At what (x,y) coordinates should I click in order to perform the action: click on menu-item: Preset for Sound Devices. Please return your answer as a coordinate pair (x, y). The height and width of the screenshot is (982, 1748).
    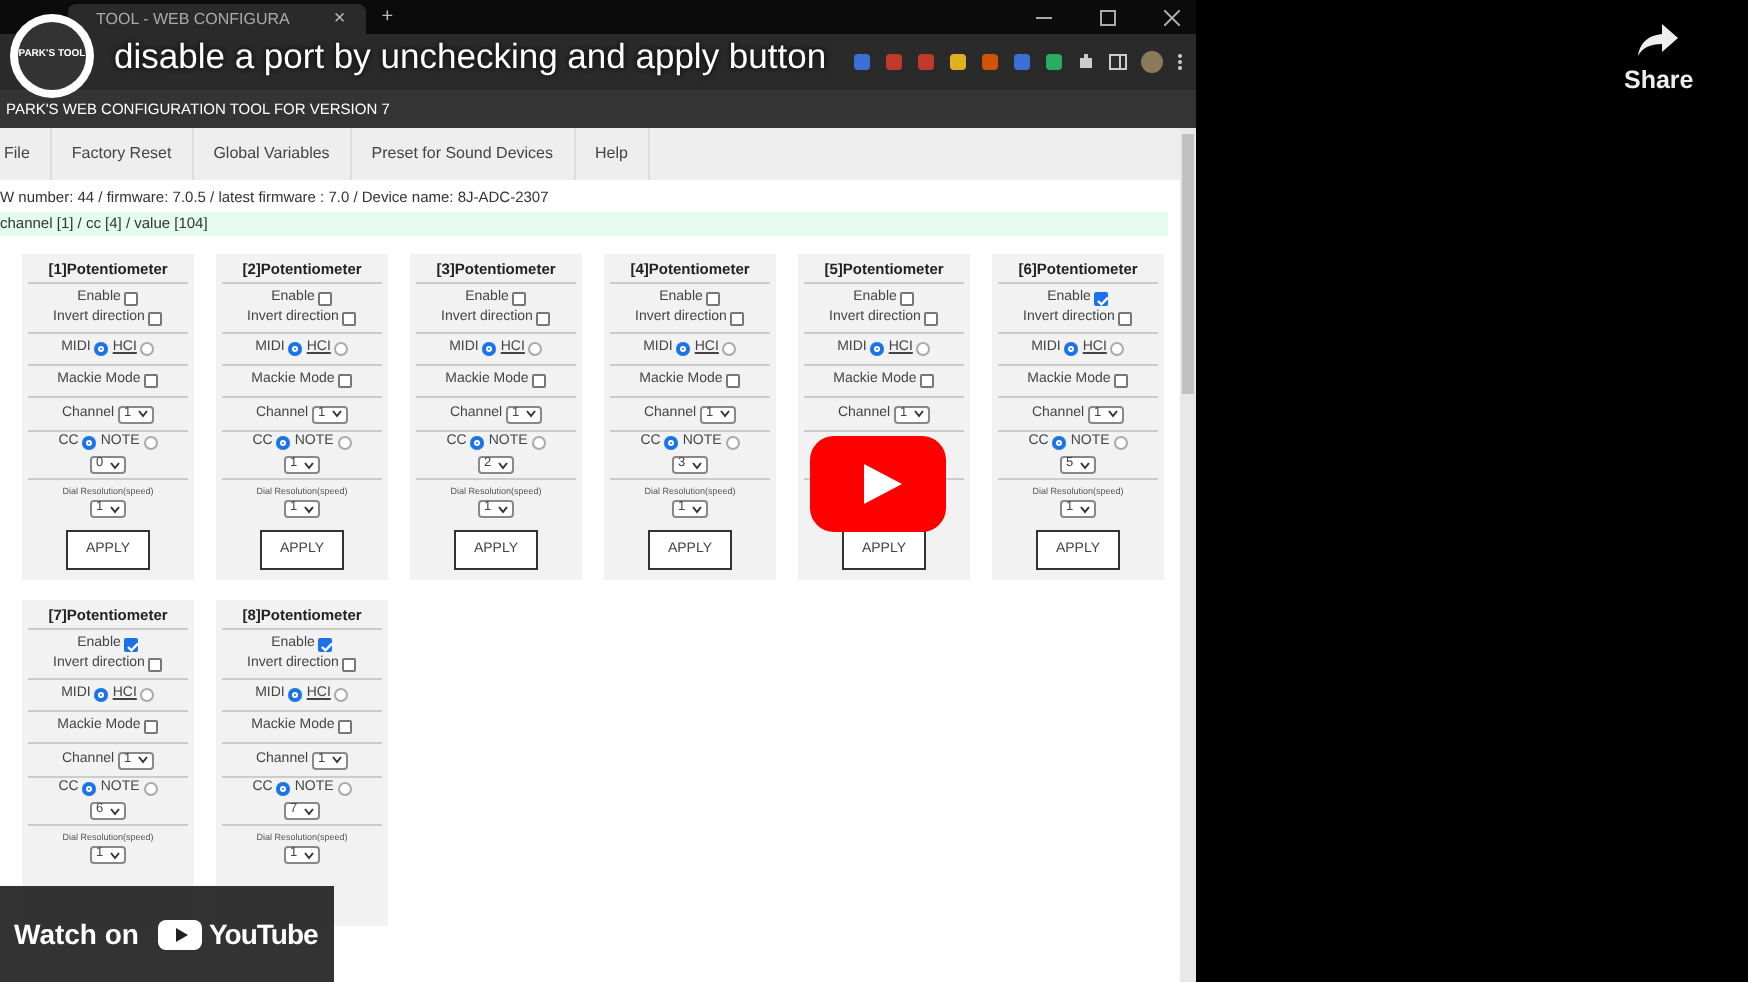
    Looking at the image, I should click on (463, 154).